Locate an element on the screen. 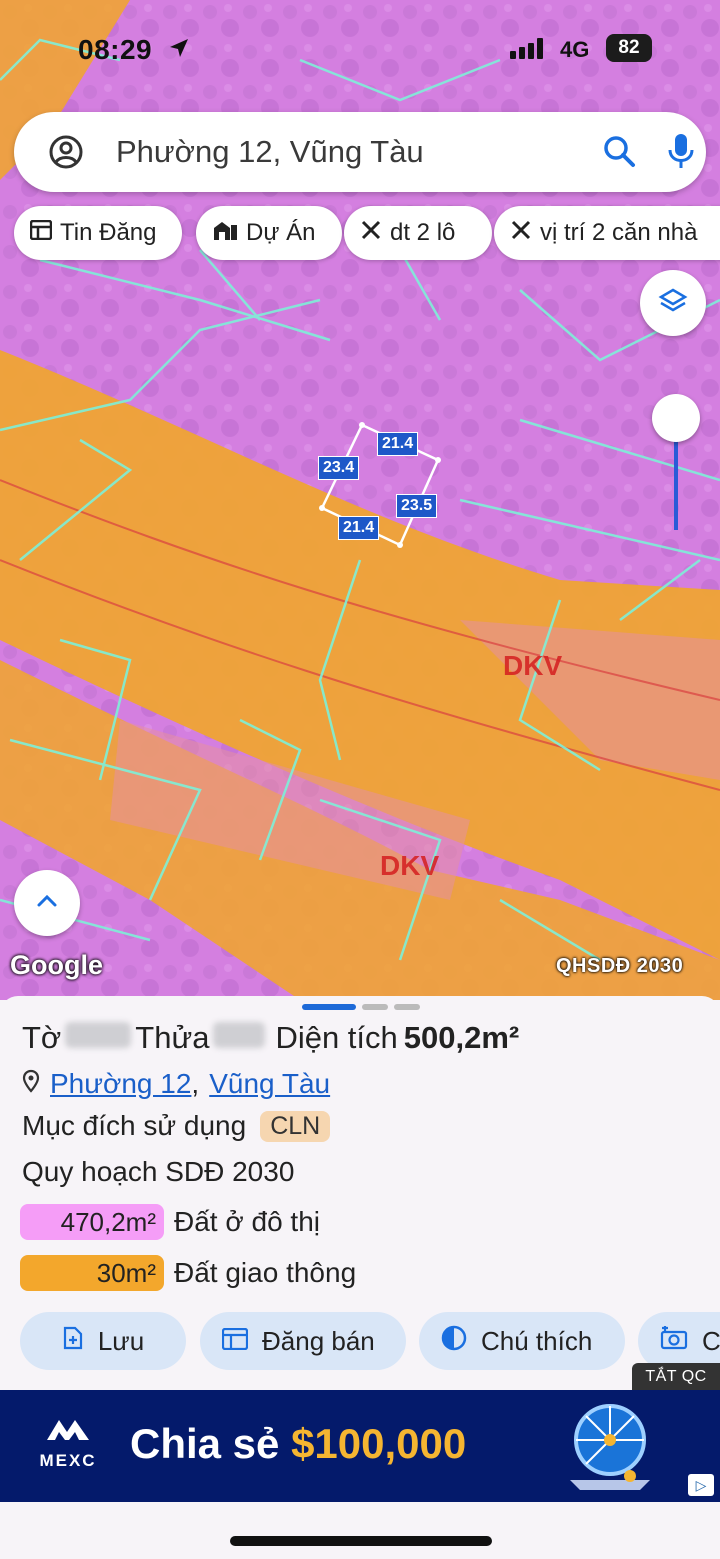 The image size is (720, 1559). plot-label: Thửa is located at coordinates (172, 1037).